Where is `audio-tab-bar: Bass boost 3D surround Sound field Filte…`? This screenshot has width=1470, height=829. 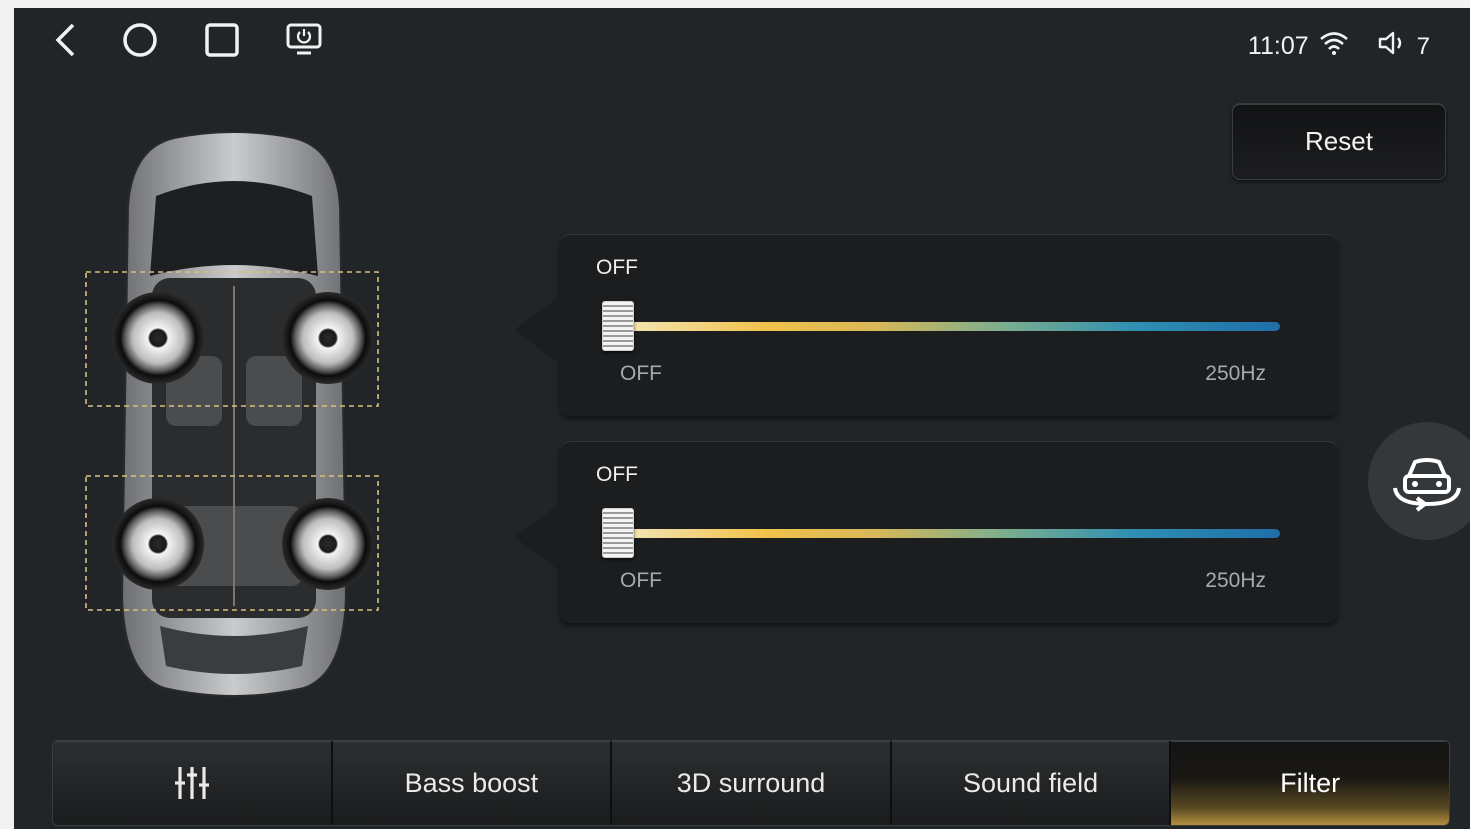 audio-tab-bar: Bass boost 3D surround Sound field Filte… is located at coordinates (751, 783).